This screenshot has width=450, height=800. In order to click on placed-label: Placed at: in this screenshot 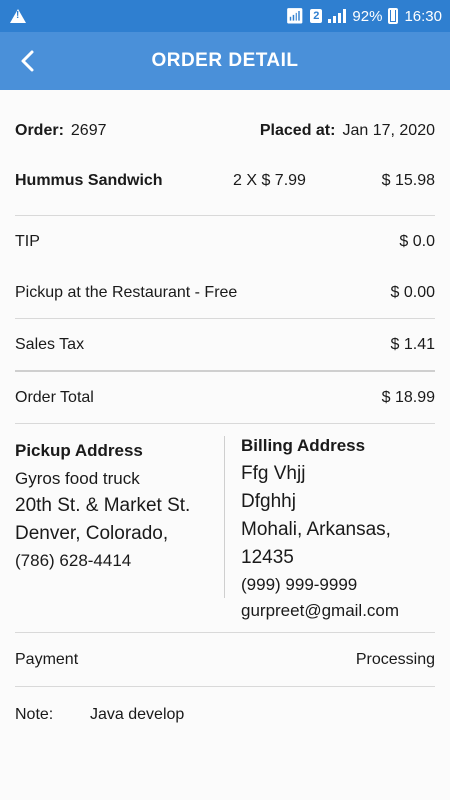, I will do `click(297, 130)`.